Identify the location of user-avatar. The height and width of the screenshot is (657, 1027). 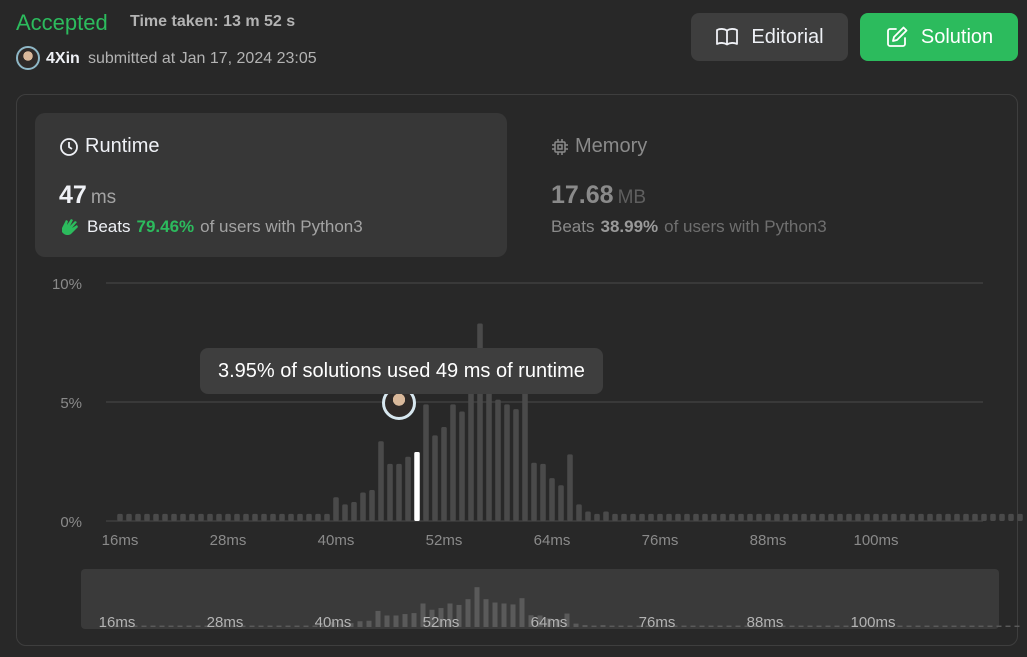
(28, 58).